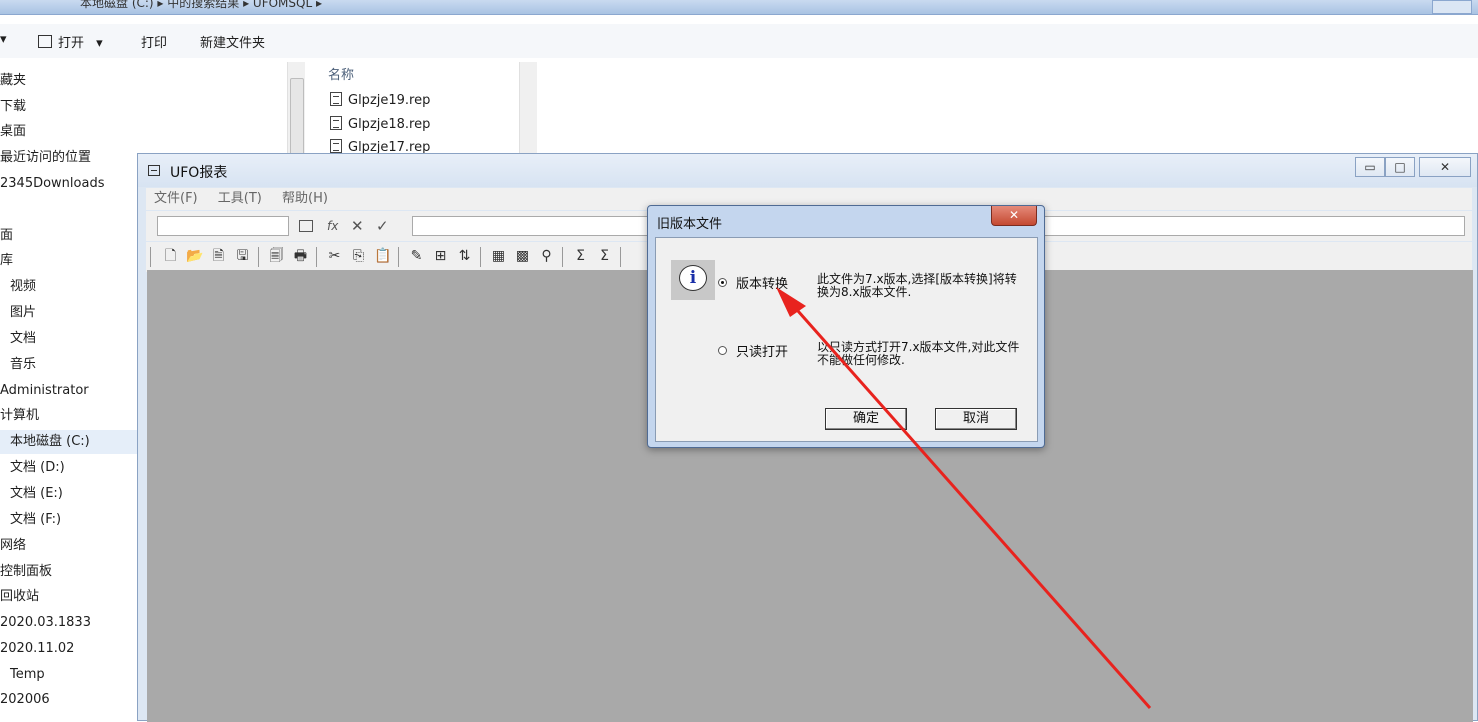 The height and width of the screenshot is (722, 1478). What do you see at coordinates (358, 256) in the screenshot?
I see `copy-icon: ⎘` at bounding box center [358, 256].